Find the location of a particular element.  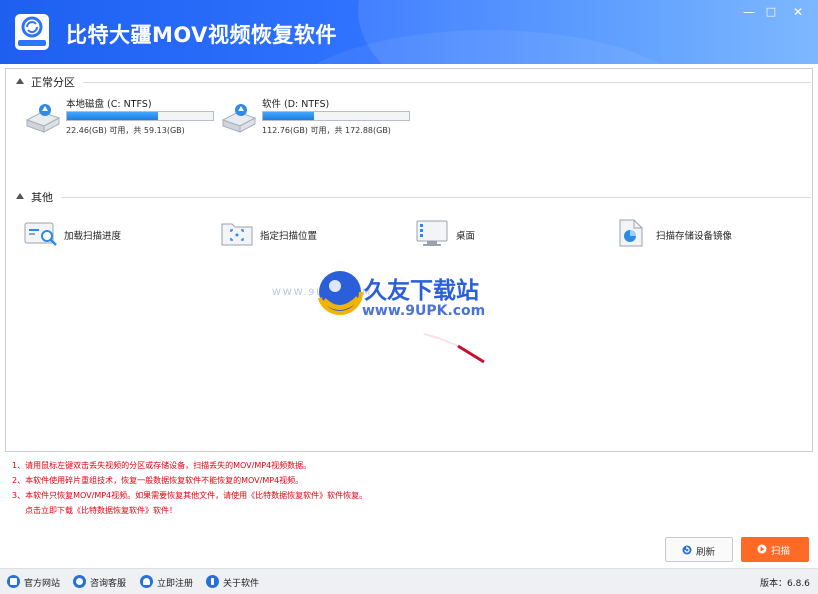

link-label: 关于软件 is located at coordinates (241, 584).